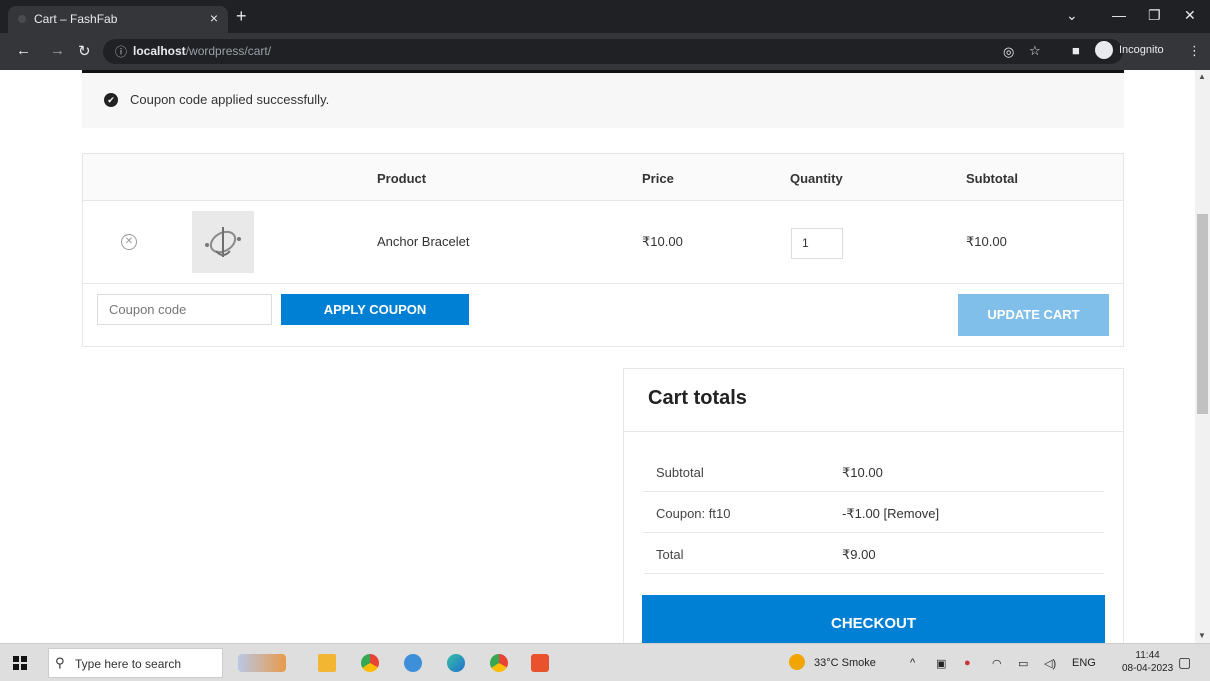  What do you see at coordinates (890, 514) in the screenshot?
I see `coupon-value-remove-link: -₹1.00 [Remove]` at bounding box center [890, 514].